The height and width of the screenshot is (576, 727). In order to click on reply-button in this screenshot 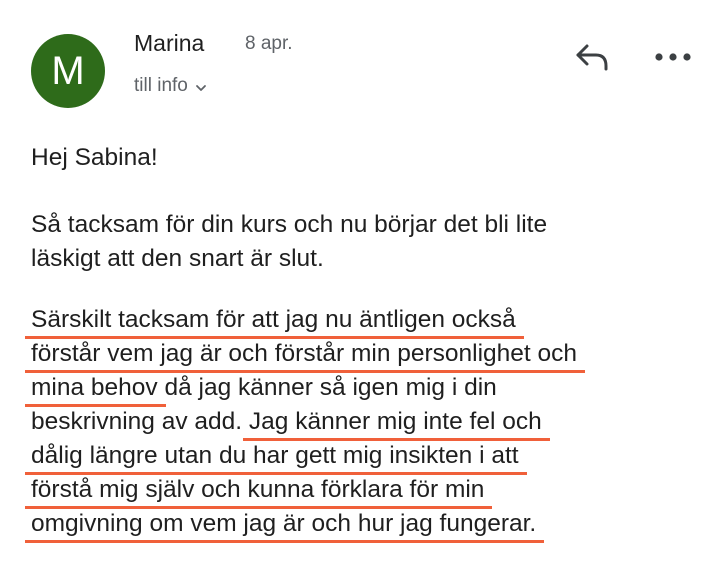, I will do `click(592, 57)`.